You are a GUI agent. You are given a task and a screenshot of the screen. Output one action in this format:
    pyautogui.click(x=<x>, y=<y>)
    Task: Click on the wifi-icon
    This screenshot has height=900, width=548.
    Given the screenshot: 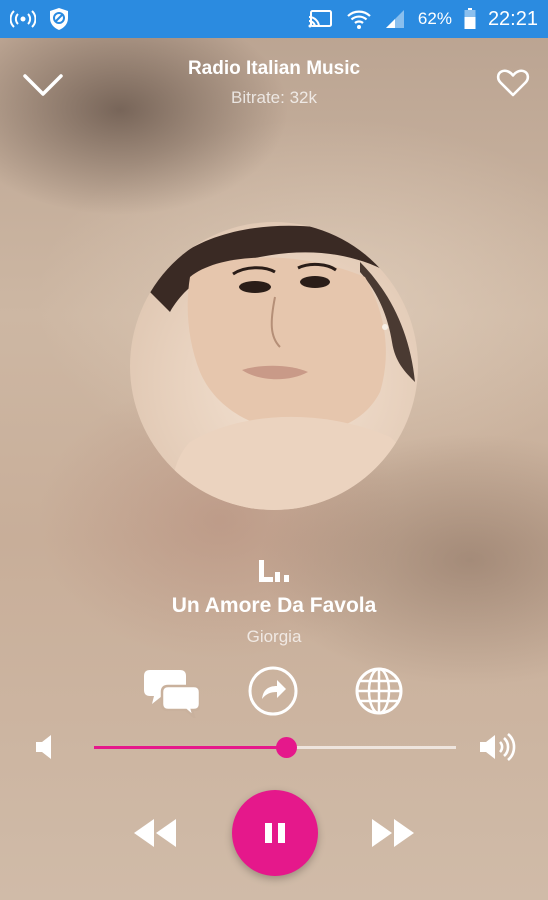 What is the action you would take?
    pyautogui.click(x=359, y=19)
    